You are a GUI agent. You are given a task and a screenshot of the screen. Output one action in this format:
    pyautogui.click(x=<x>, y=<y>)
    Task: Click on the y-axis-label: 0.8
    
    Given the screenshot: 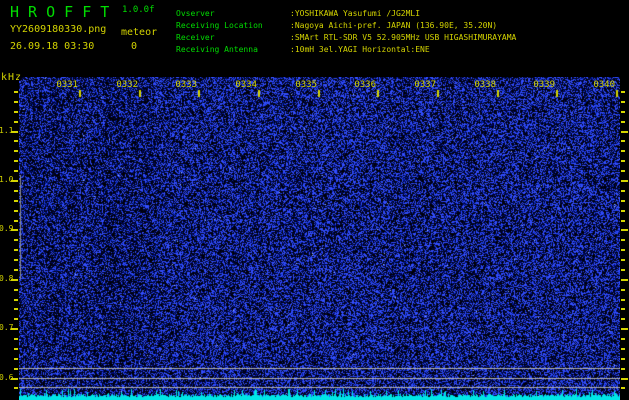 What is the action you would take?
    pyautogui.click(x=7, y=278)
    